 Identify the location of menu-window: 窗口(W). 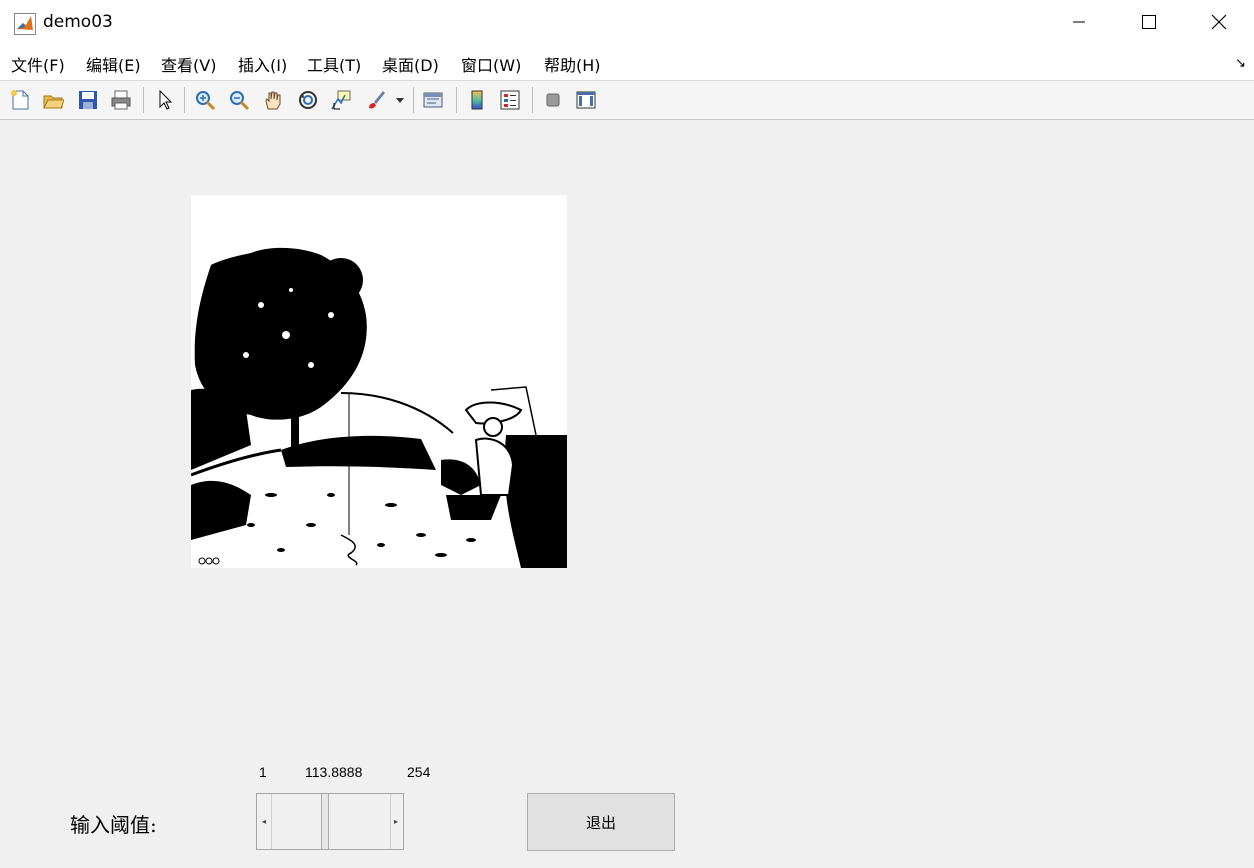
(491, 64).